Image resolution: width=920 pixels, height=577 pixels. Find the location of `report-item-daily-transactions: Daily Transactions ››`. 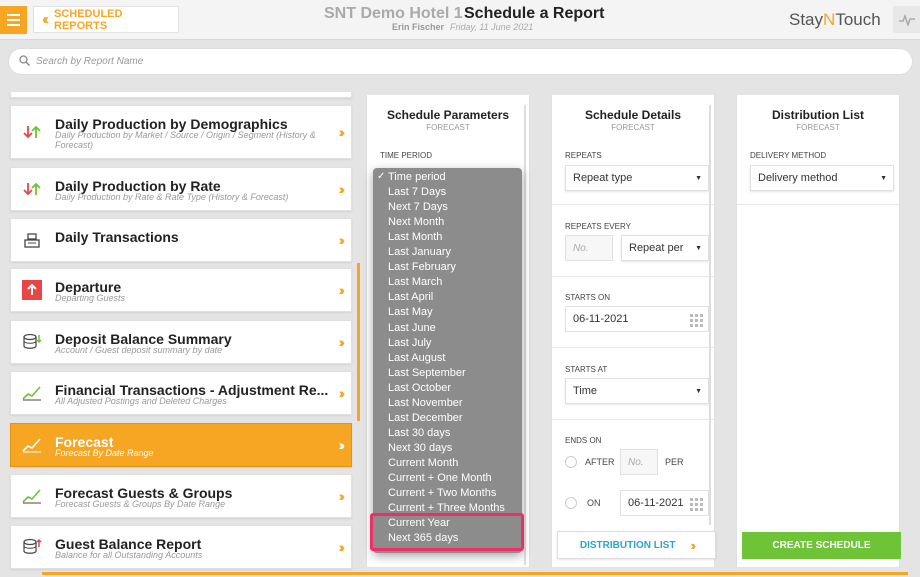

report-item-daily-transactions: Daily Transactions ›› is located at coordinates (181, 240).